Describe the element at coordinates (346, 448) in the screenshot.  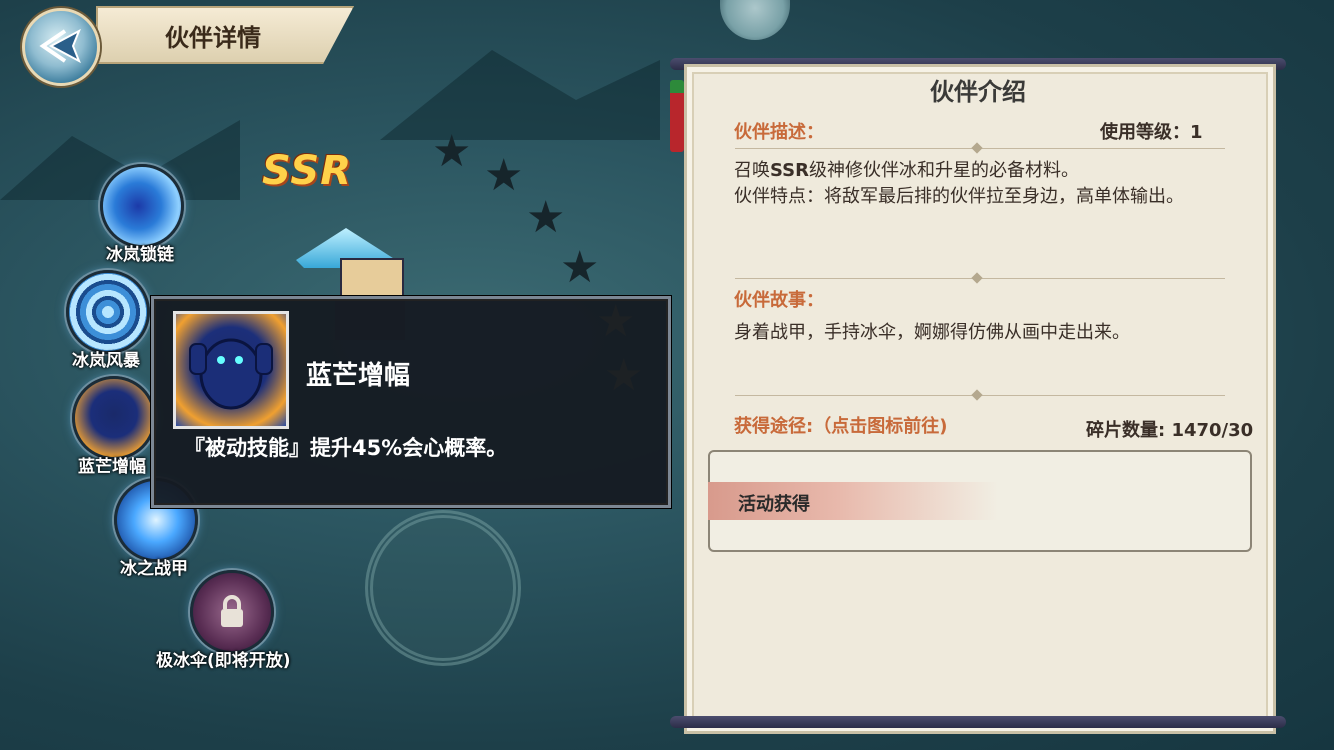
I see `tooltip-skill-description: 『被动技能』提升45%会心概率。` at that location.